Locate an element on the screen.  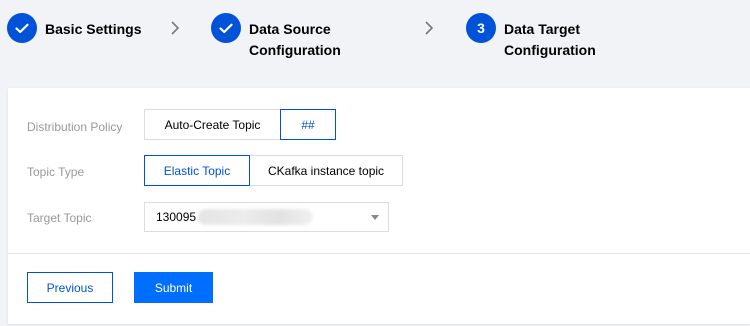
target-topic-label: Target Topic is located at coordinates (59, 218).